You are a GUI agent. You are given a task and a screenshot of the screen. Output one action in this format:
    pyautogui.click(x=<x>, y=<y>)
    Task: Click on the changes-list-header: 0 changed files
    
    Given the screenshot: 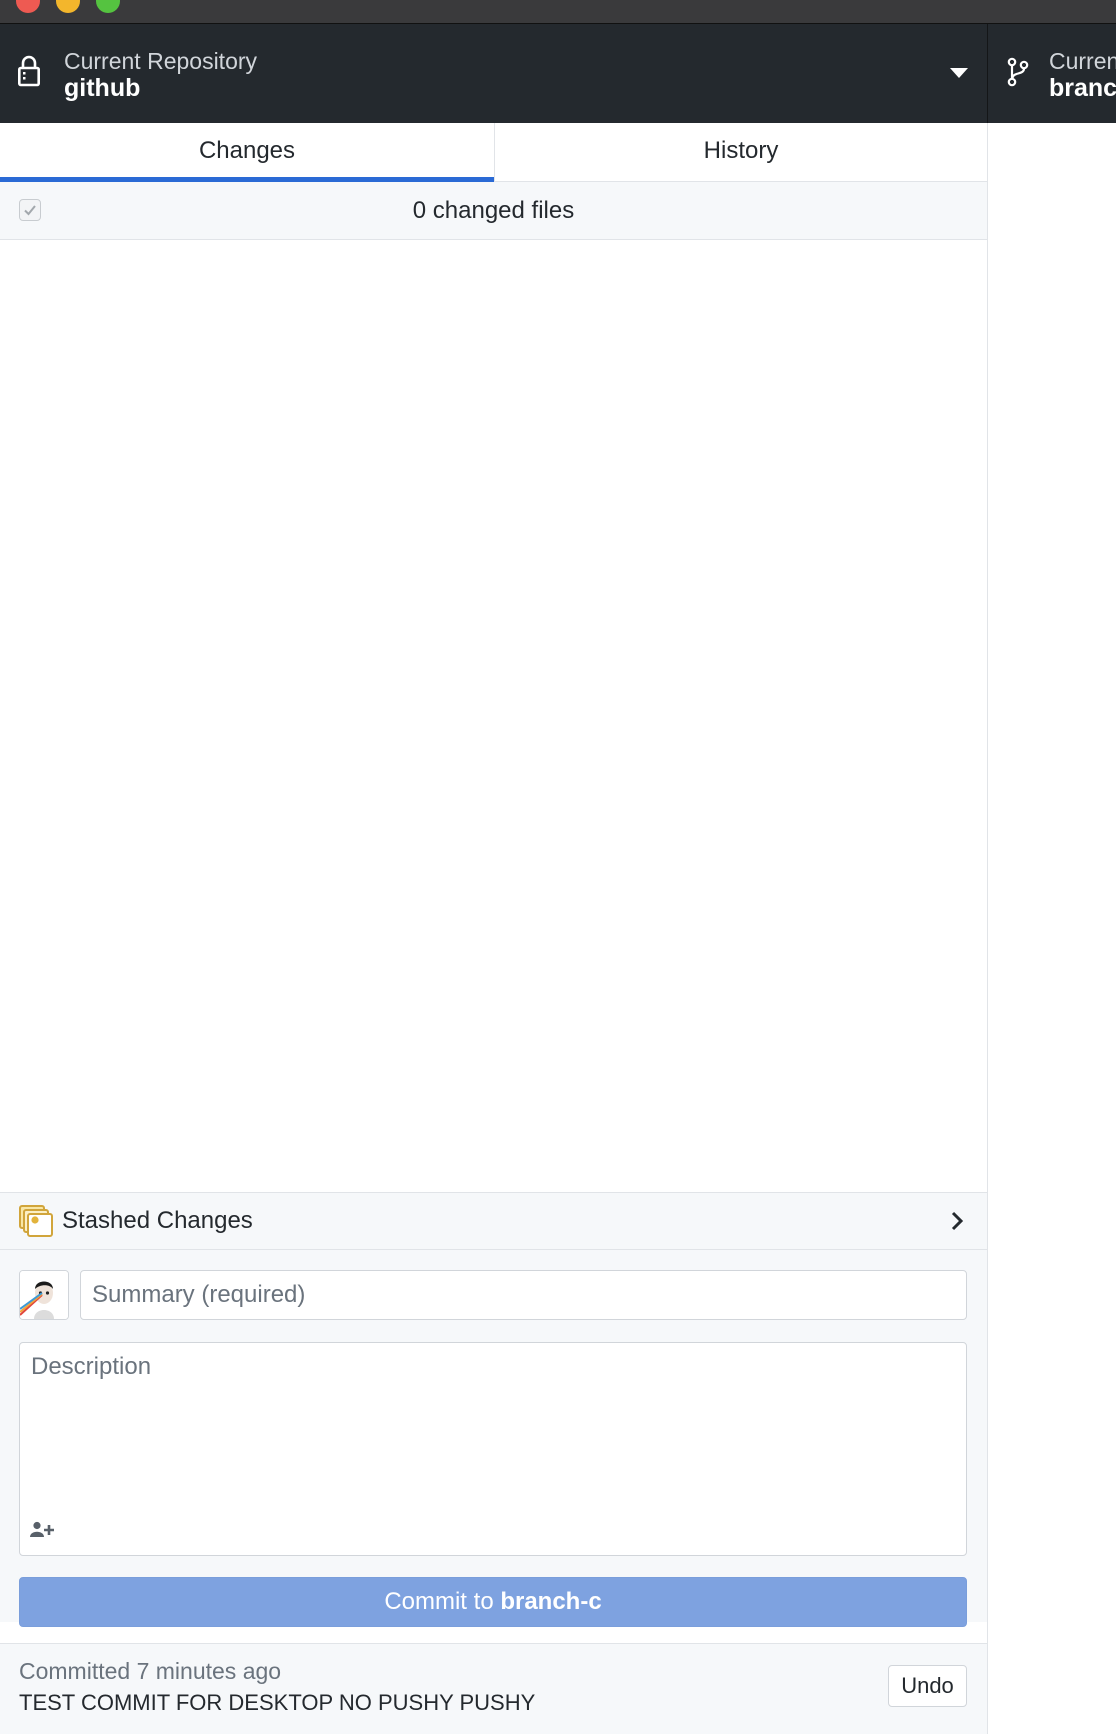 What is the action you would take?
    pyautogui.click(x=493, y=211)
    